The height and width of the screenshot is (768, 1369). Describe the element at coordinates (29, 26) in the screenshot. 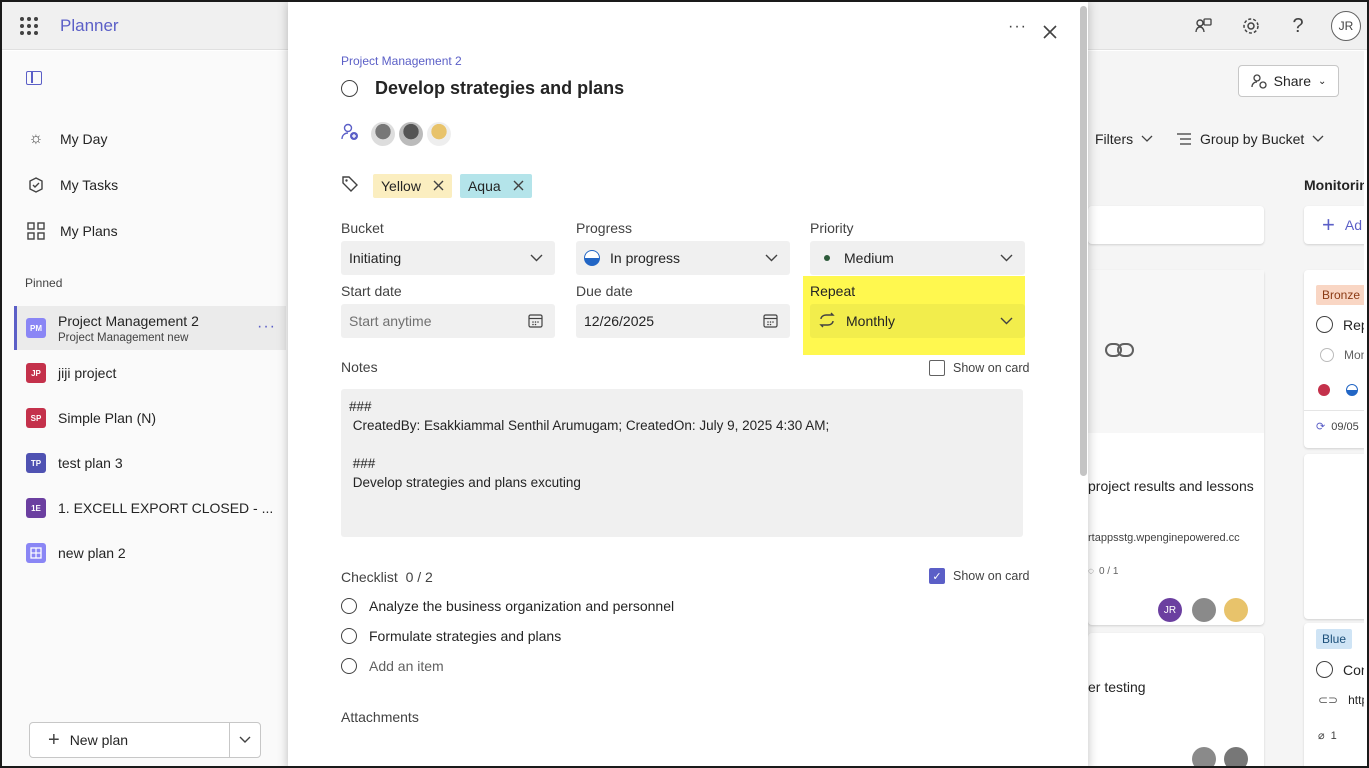

I see `app-launcher-icon` at that location.